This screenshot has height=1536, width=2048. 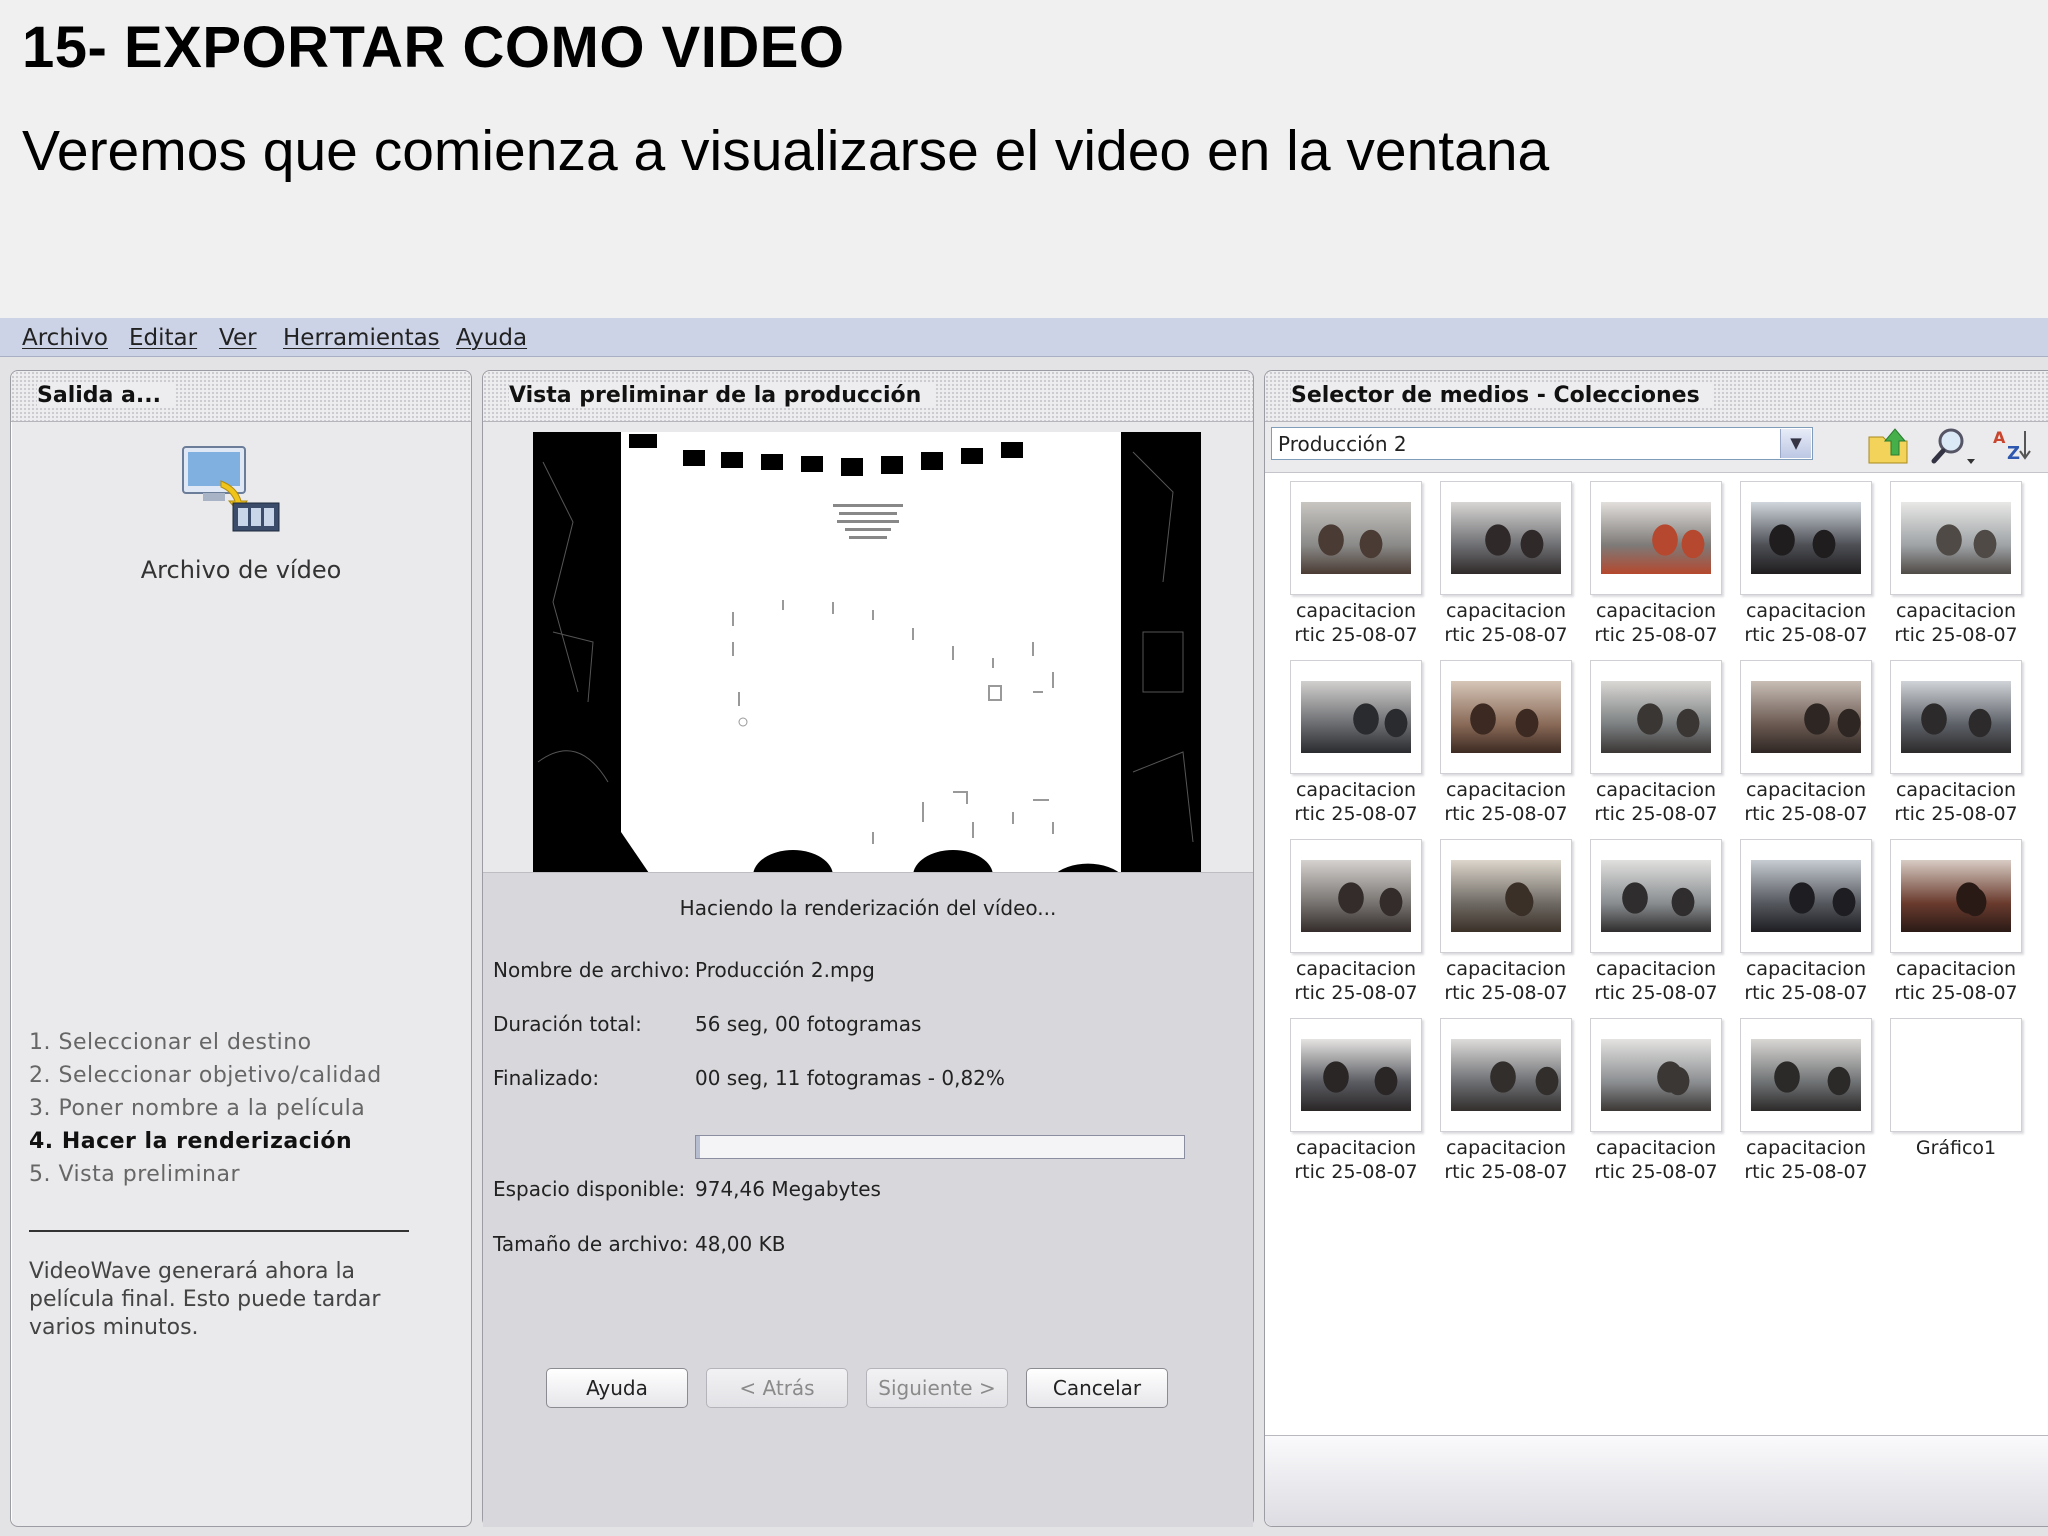 What do you see at coordinates (1954, 446) in the screenshot?
I see `search-icon` at bounding box center [1954, 446].